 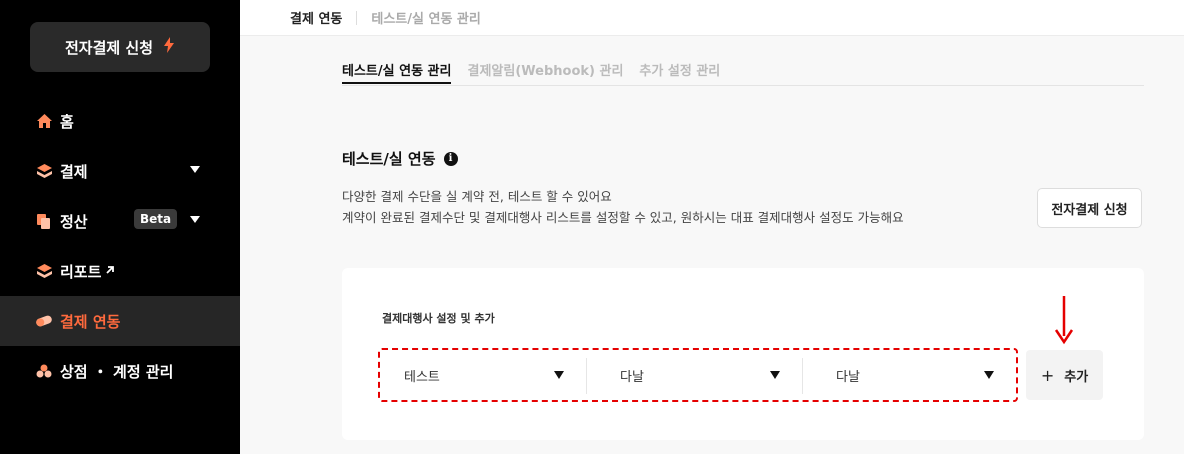 I want to click on add-pg-label: 추가, so click(x=1076, y=377).